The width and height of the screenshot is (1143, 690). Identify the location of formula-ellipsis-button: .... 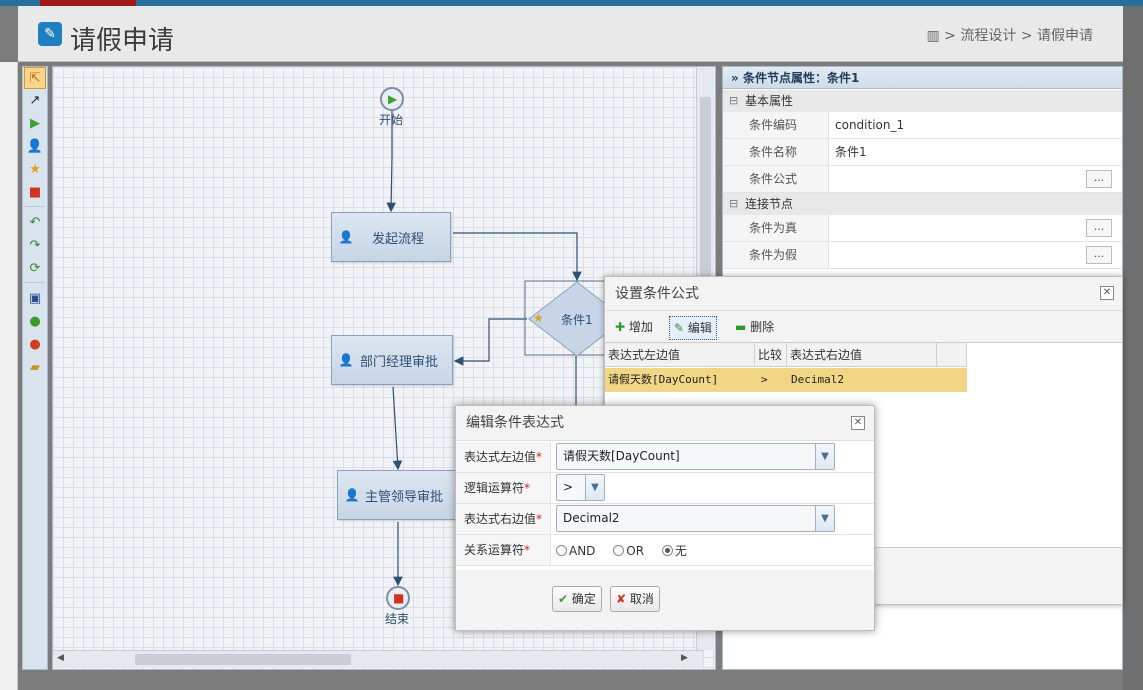
(1099, 179).